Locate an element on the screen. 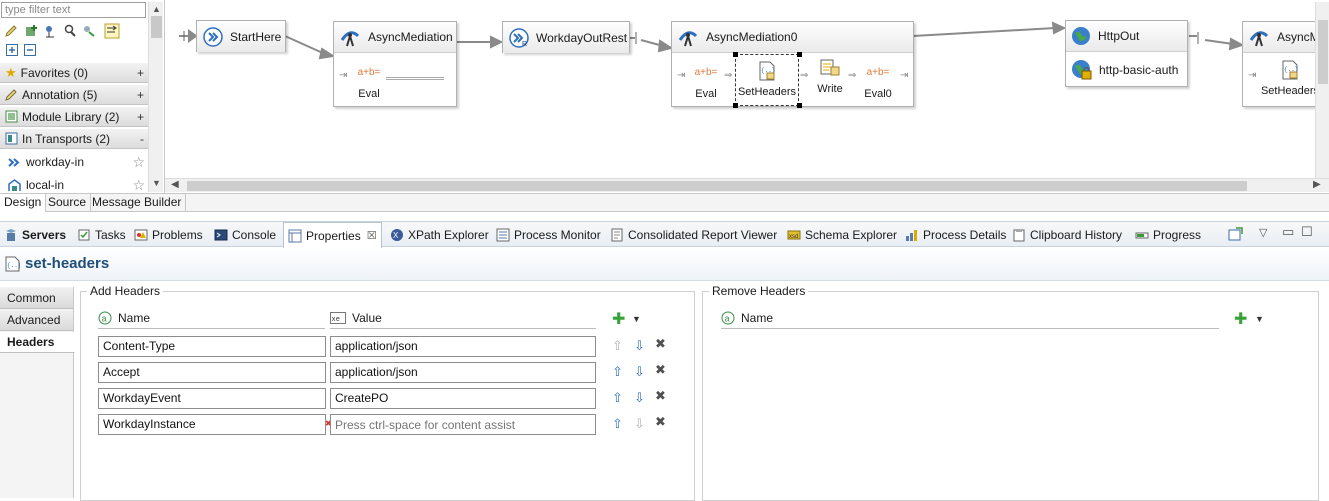 Image resolution: width=1329 pixels, height=501 pixels. open-view-icon is located at coordinates (1236, 234).